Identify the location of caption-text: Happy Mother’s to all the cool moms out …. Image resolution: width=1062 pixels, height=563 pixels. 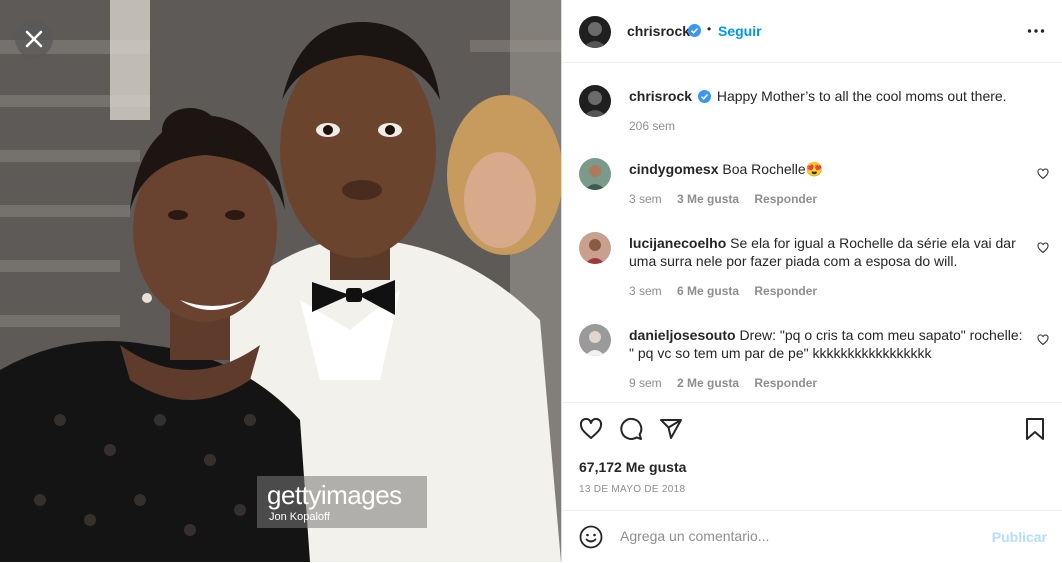
(861, 96).